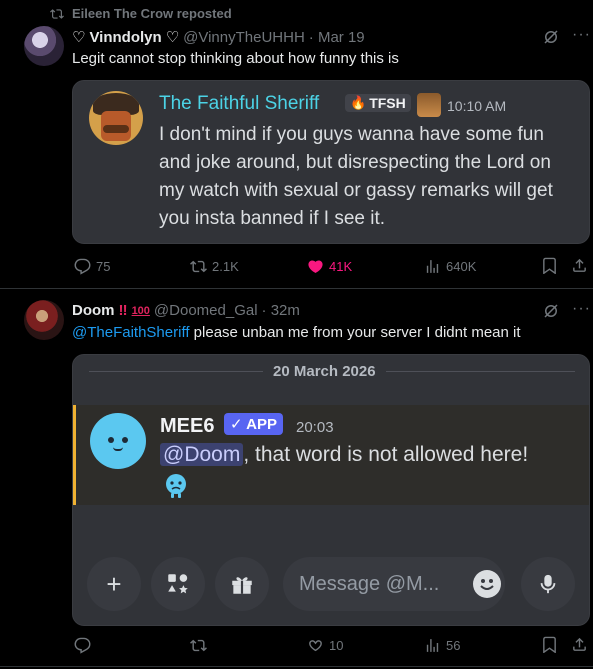  I want to click on repost-button, so click(201, 645).